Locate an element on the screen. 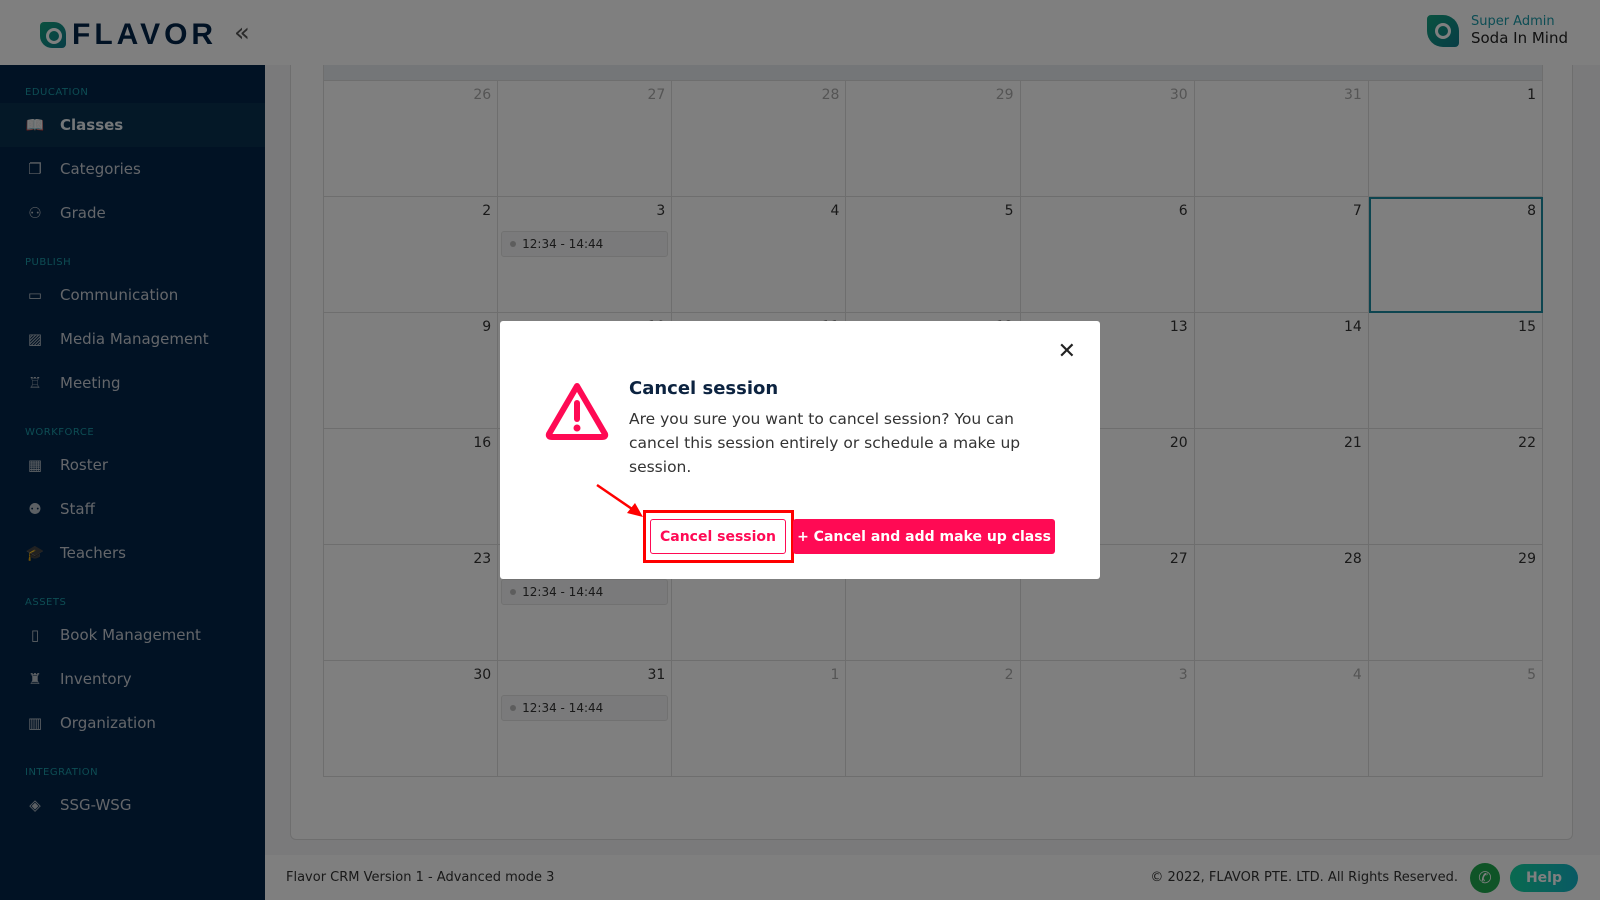  cancel-session-button: Cancel session is located at coordinates (718, 536).